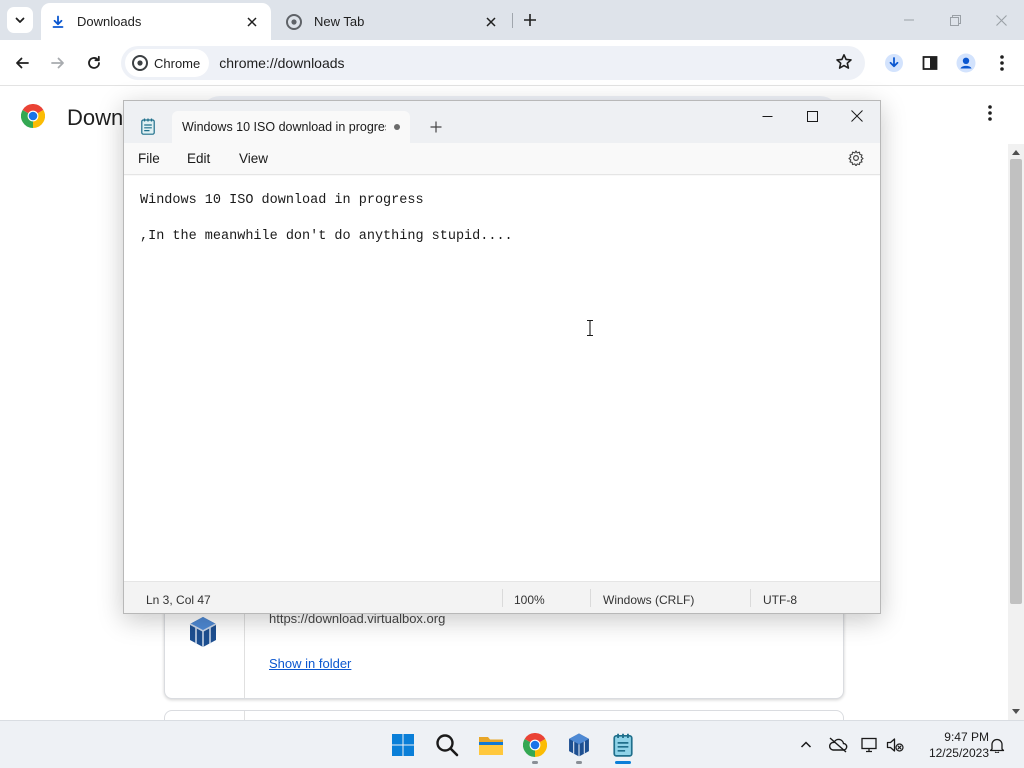  What do you see at coordinates (579, 762) in the screenshot?
I see `running-indicator` at bounding box center [579, 762].